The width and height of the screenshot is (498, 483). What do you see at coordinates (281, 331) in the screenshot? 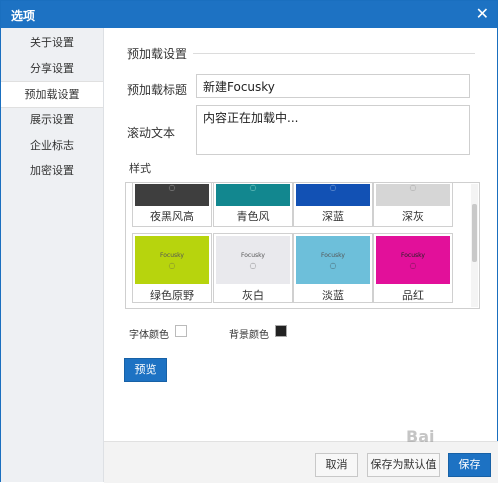
I see `bg-color-picker` at bounding box center [281, 331].